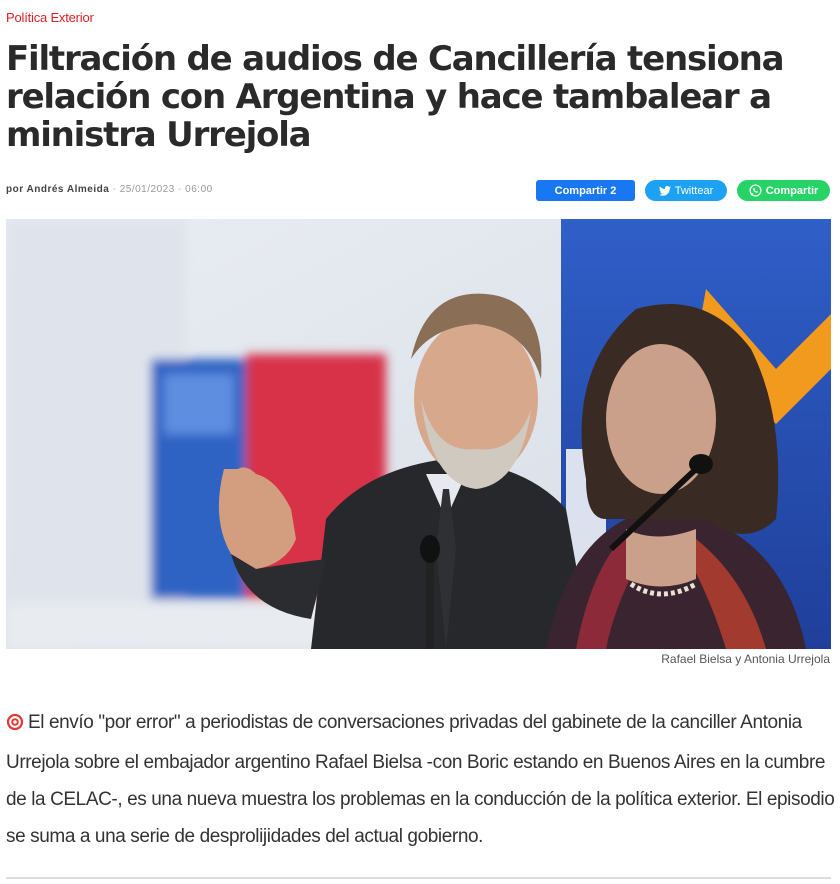 Image resolution: width=840 pixels, height=884 pixels. I want to click on twitter-bird-icon, so click(664, 190).